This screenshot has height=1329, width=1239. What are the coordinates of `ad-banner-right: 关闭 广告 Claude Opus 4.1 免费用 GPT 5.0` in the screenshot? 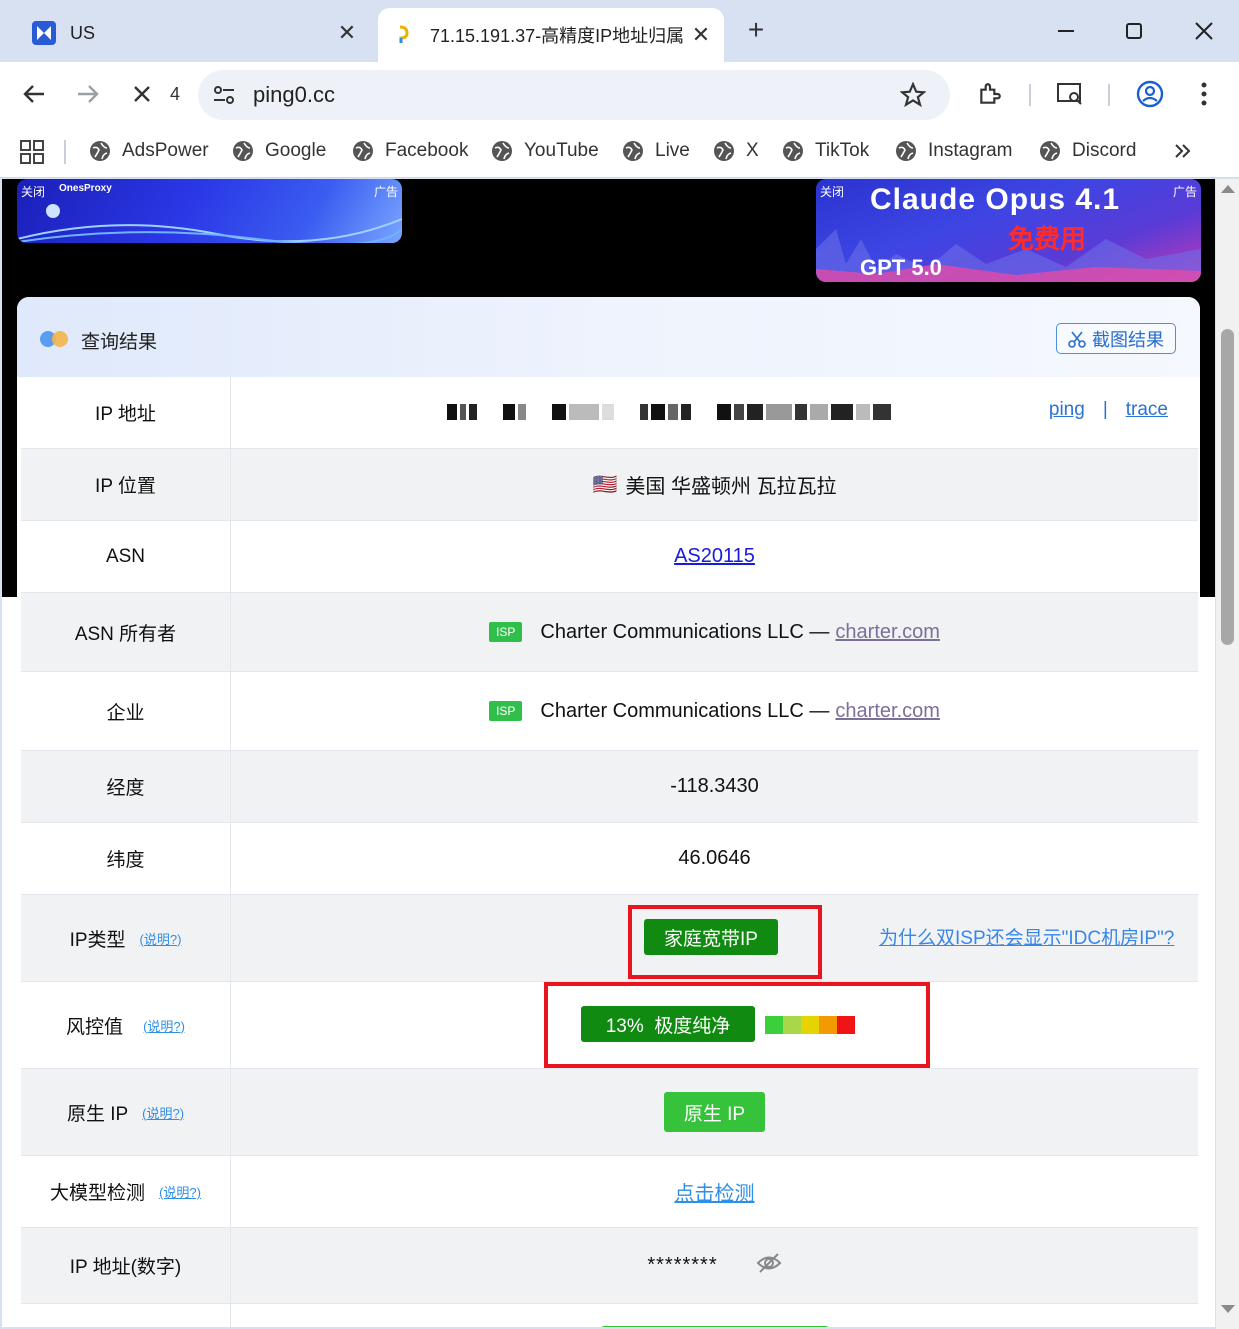 It's located at (1008, 230).